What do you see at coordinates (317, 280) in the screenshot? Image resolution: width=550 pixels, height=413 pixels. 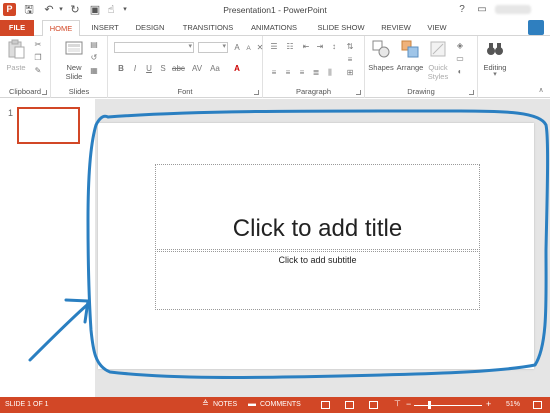 I see `subtitle-placeholder: Click to add subtitle` at bounding box center [317, 280].